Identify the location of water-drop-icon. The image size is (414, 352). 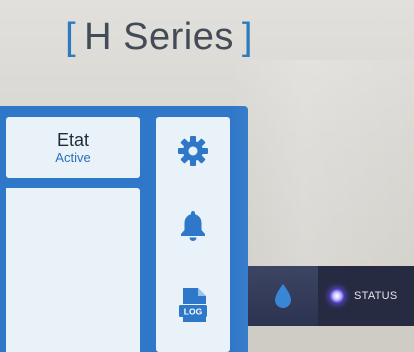
(283, 296).